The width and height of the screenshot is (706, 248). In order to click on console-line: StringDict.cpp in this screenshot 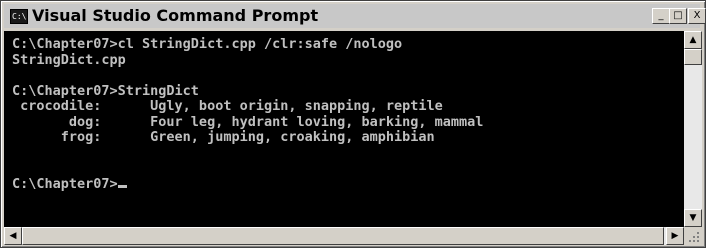, I will do `click(69, 59)`.